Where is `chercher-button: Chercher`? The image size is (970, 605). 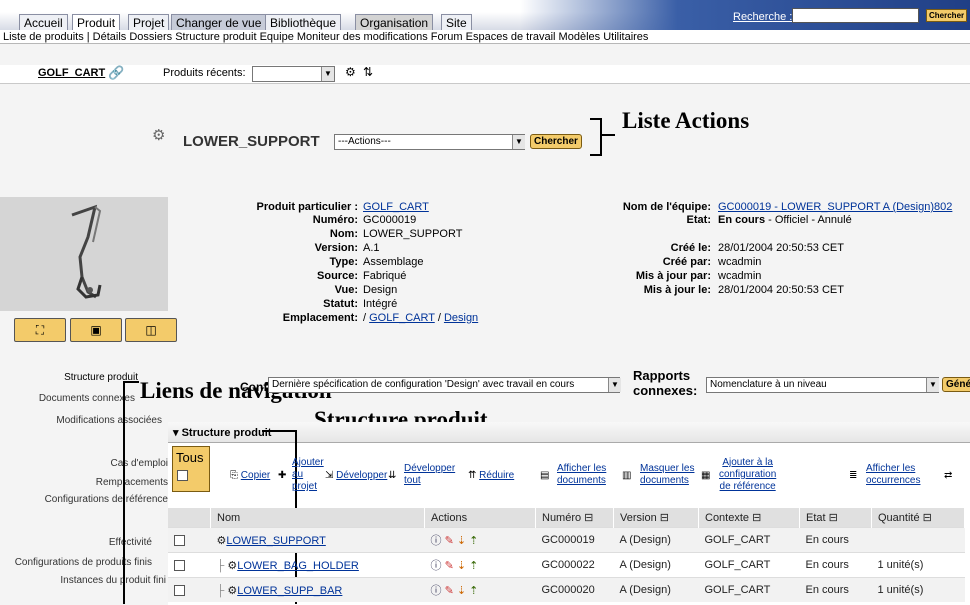 chercher-button: Chercher is located at coordinates (556, 141).